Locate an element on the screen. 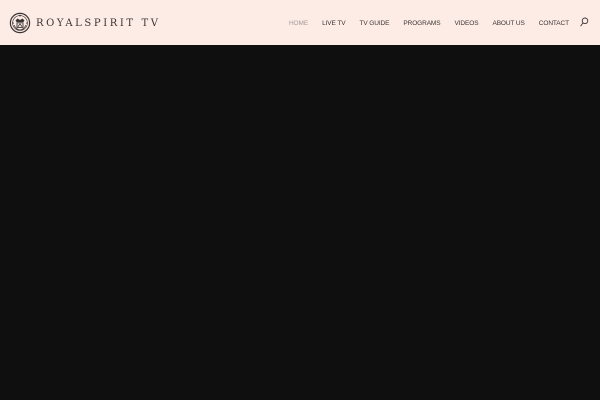 The height and width of the screenshot is (400, 600). search-icon is located at coordinates (584, 22).